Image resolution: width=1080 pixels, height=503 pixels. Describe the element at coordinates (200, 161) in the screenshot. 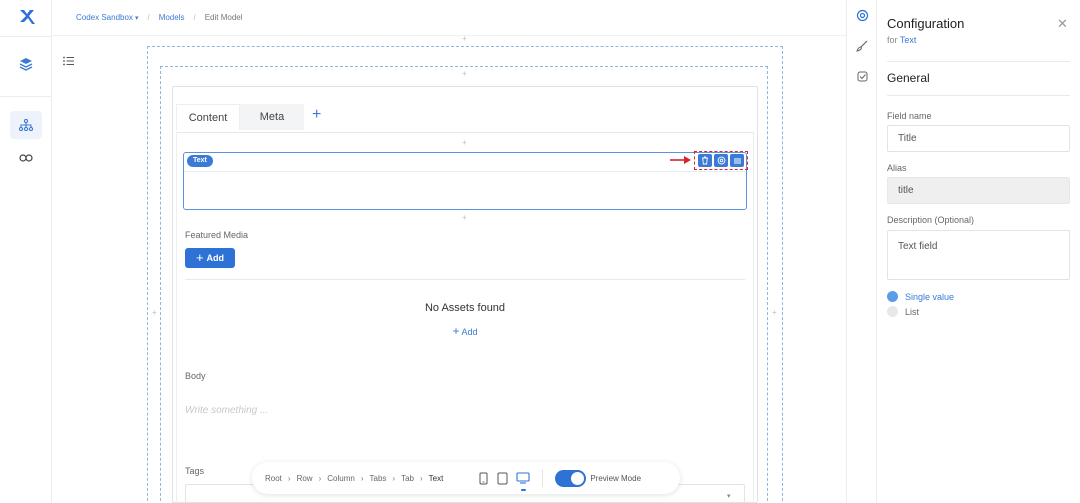

I see `field-type-chip: Text` at that location.